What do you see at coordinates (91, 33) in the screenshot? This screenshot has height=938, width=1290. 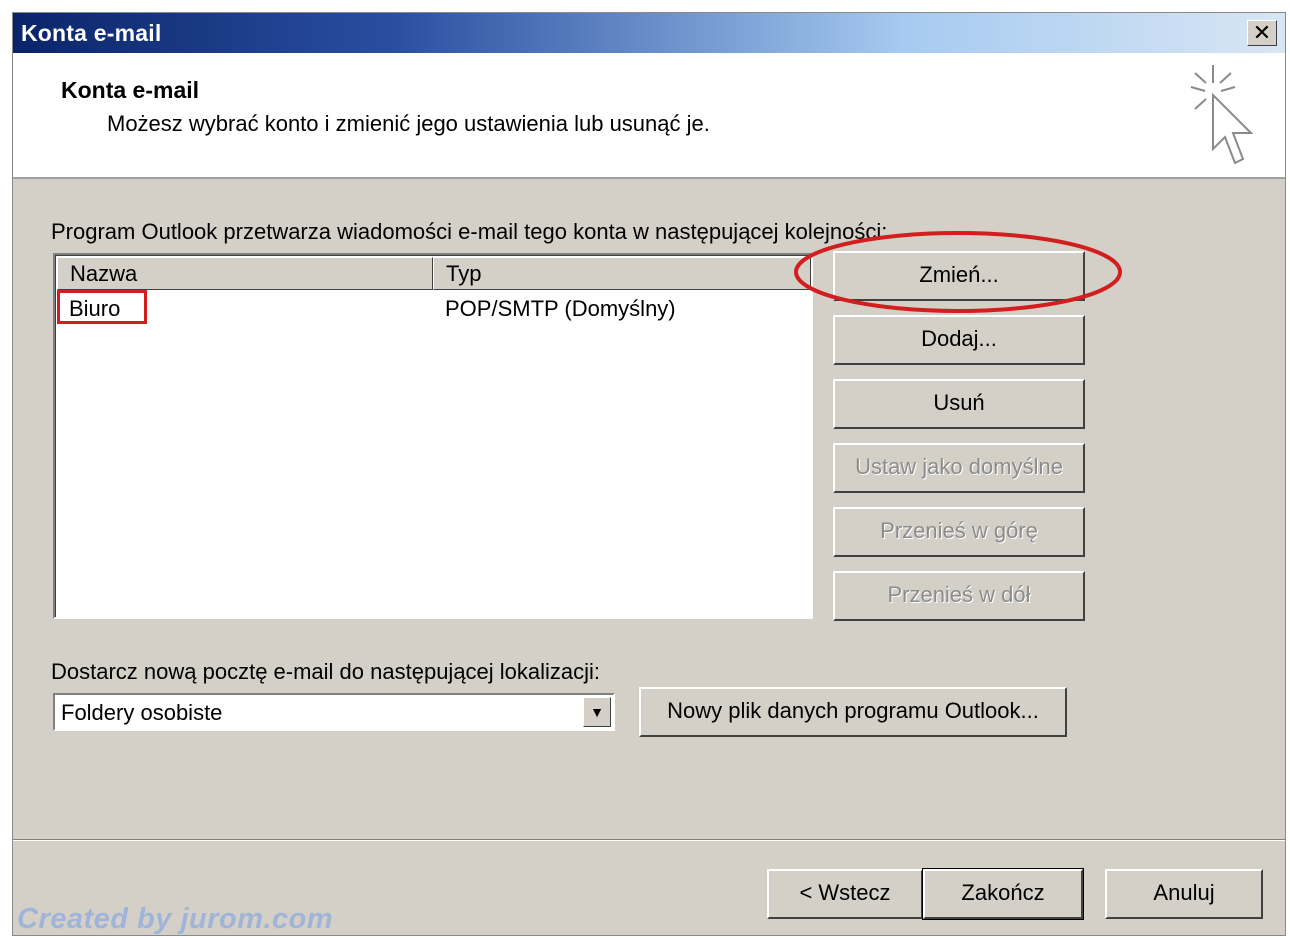 I see `window-title: Konta e-mail` at bounding box center [91, 33].